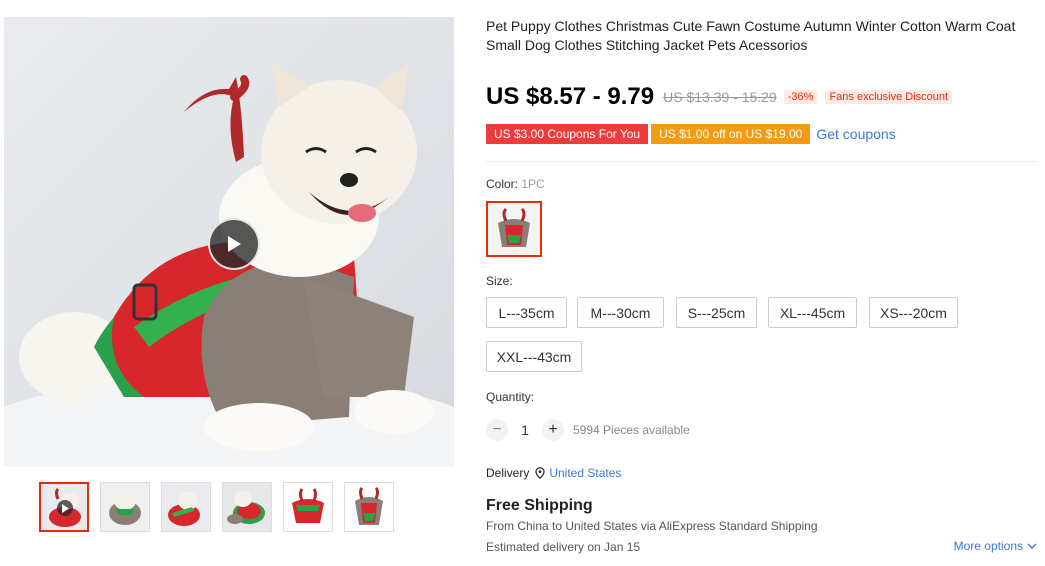  Describe the element at coordinates (631, 430) in the screenshot. I see `pieces-available: 5994 Pieces available` at that location.